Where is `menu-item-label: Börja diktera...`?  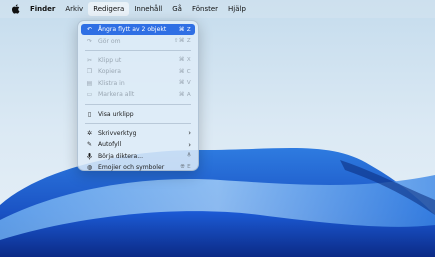
menu-item-label: Börja diktera... is located at coordinates (121, 156).